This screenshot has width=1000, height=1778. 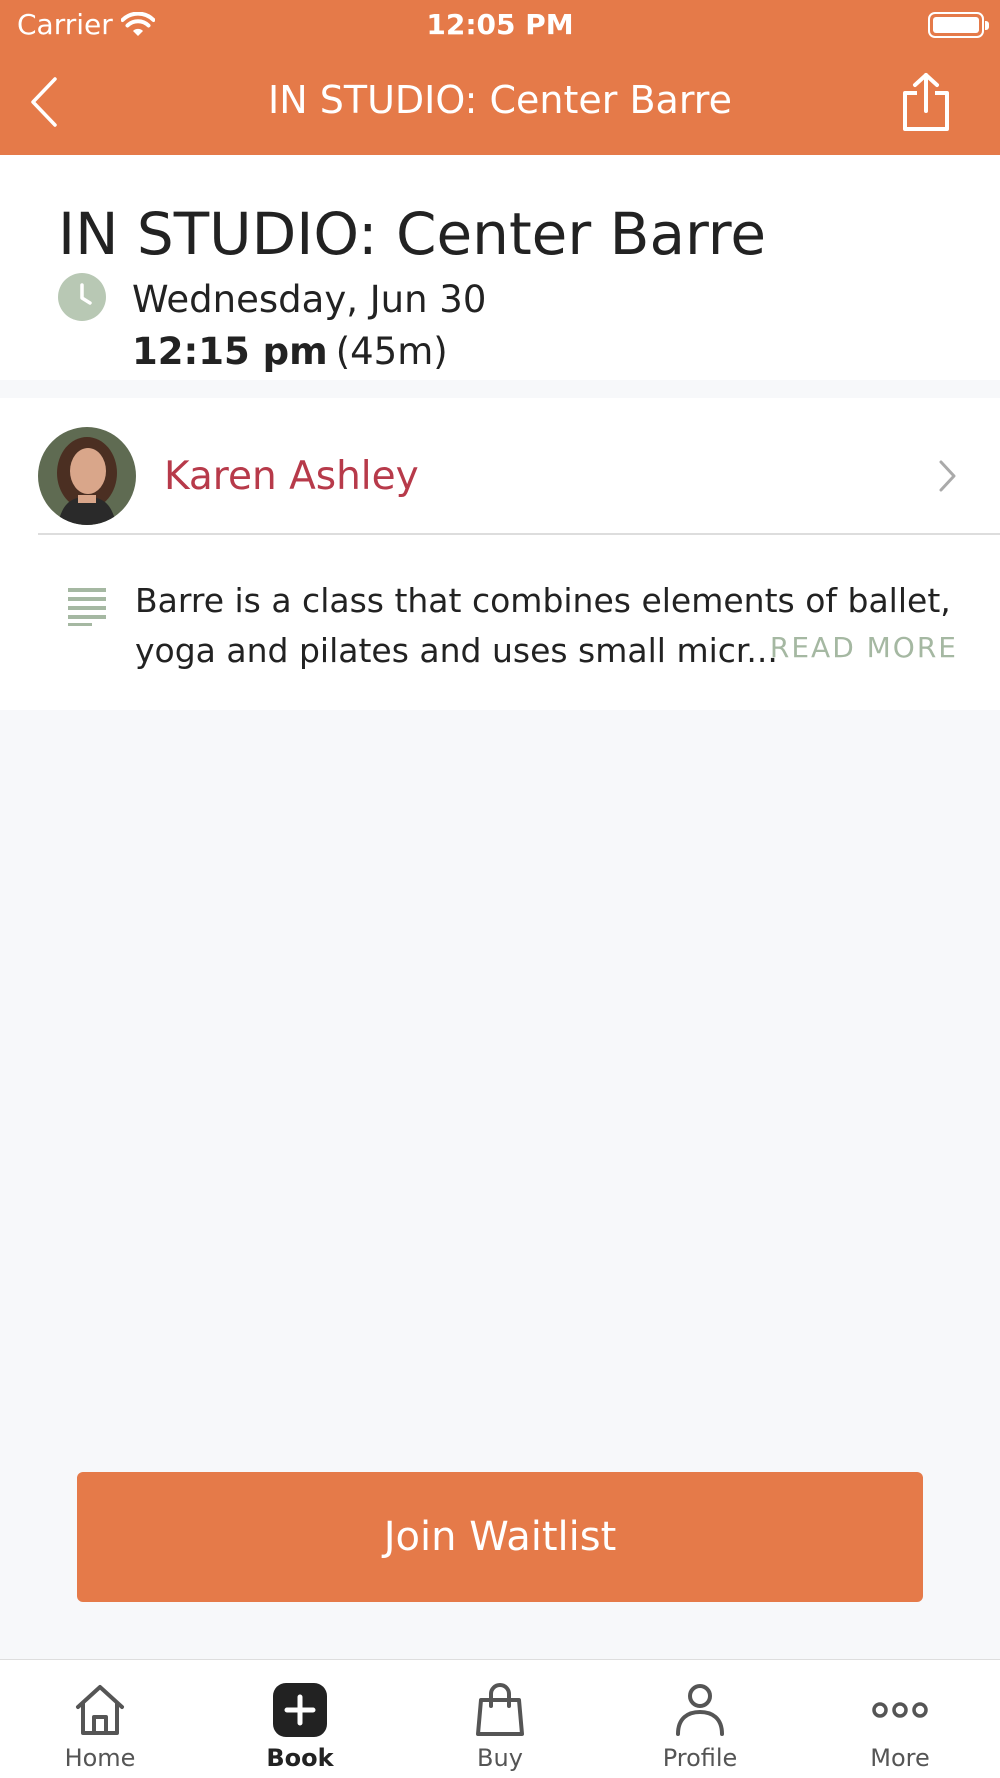 I want to click on share-button, so click(x=926, y=102).